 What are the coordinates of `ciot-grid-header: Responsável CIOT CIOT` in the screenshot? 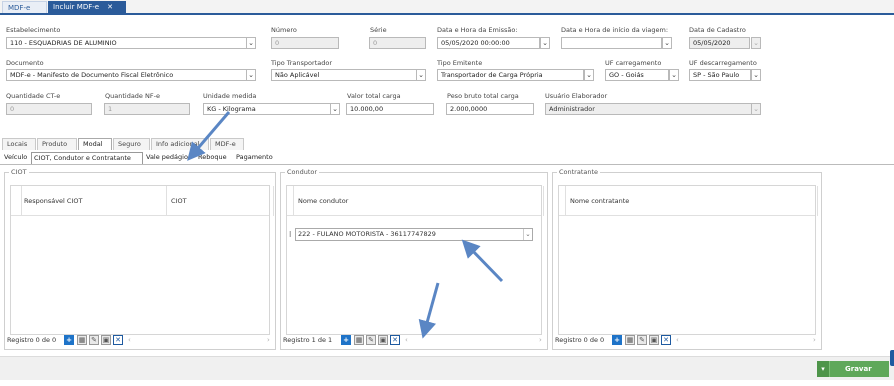 It's located at (142, 201).